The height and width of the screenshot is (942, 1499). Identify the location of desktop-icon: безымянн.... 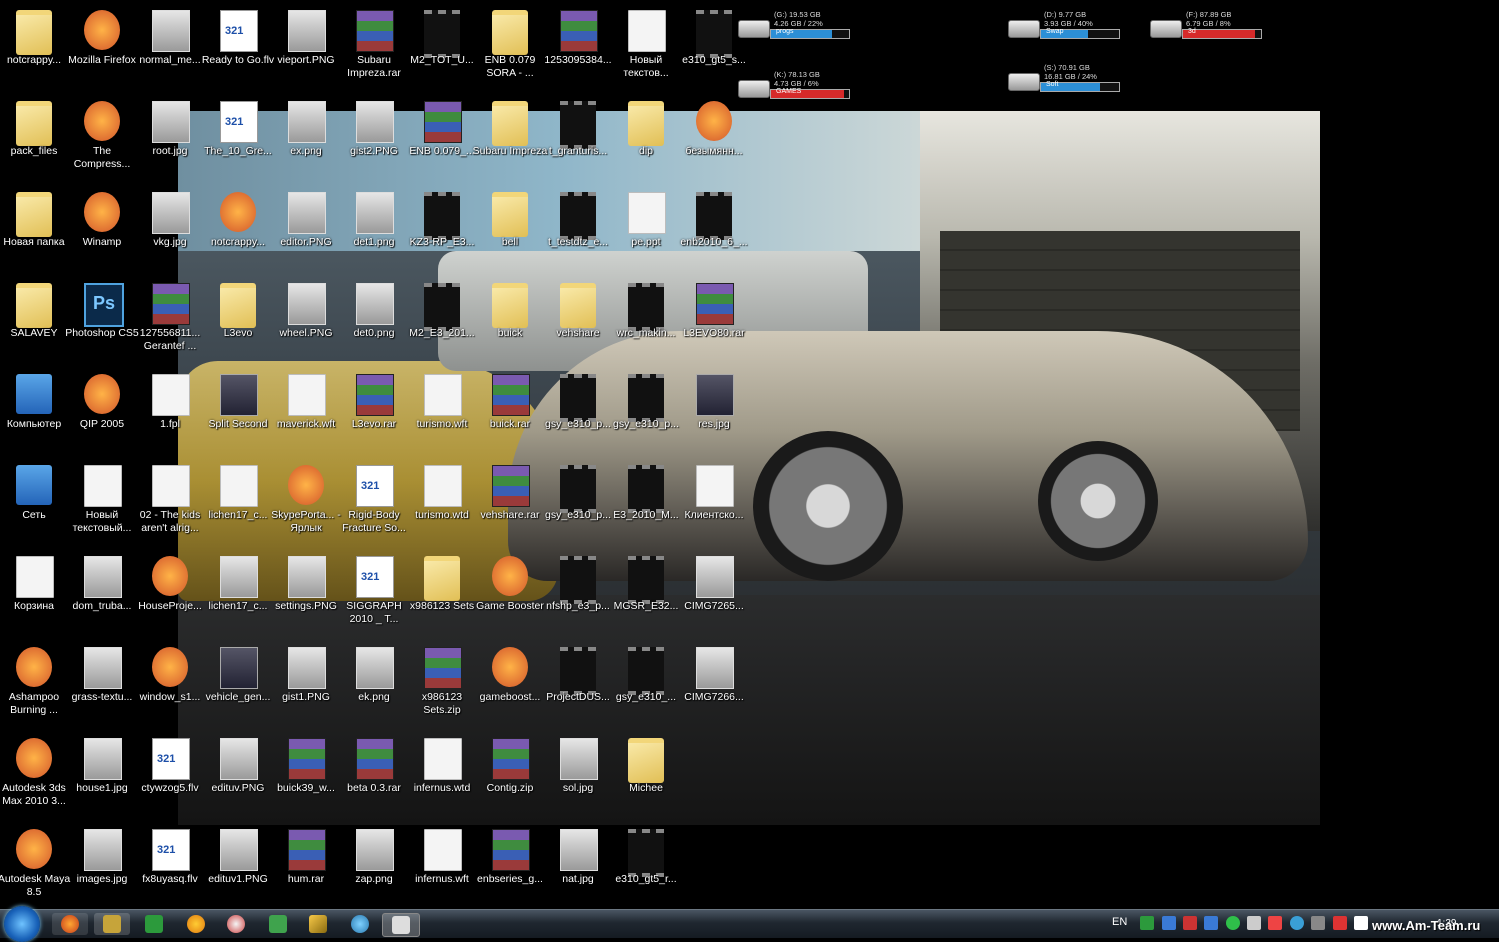
(714, 140).